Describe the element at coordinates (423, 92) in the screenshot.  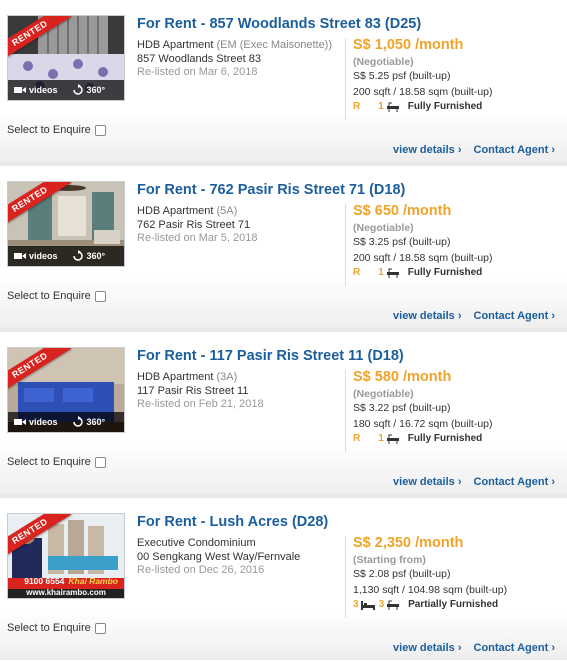
I see `floor-size: 200 sqft / 18.58 sqm (built-up)` at that location.